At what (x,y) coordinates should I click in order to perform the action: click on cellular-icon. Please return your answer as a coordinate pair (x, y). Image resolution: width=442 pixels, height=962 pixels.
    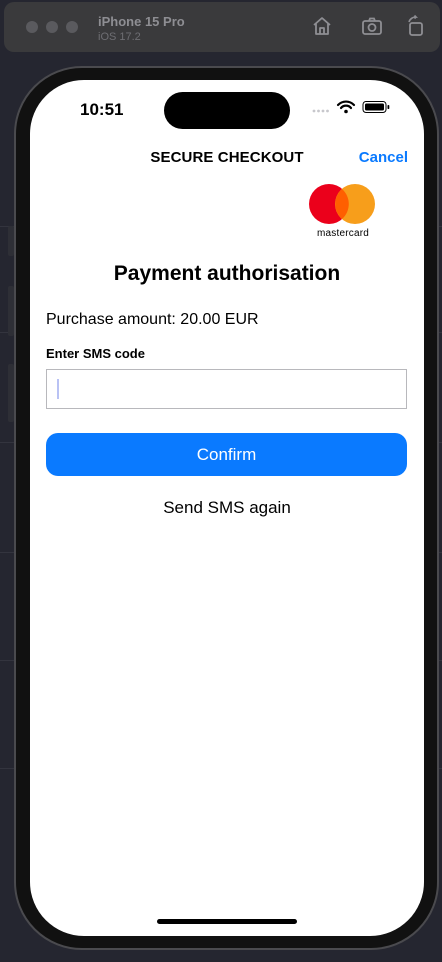
    Looking at the image, I should click on (320, 111).